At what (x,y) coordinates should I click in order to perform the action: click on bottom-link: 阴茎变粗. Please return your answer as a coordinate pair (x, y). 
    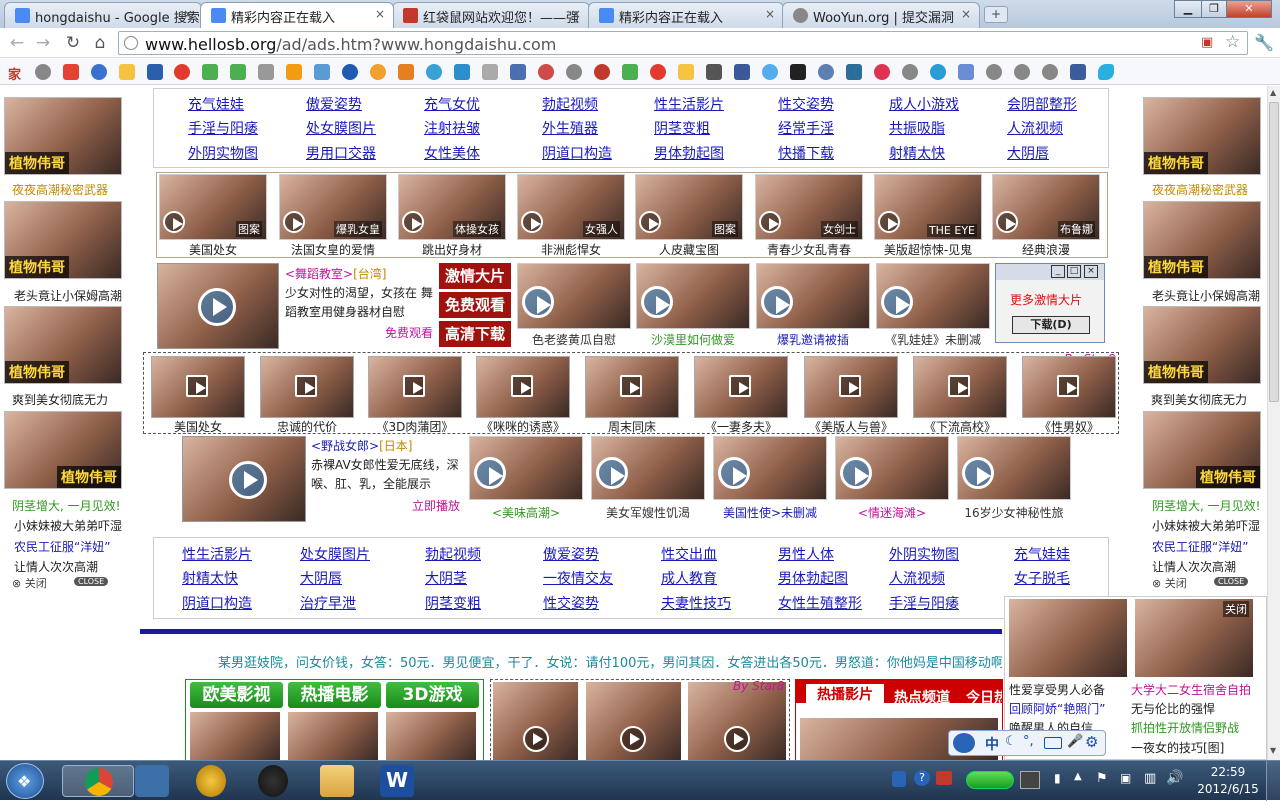
    Looking at the image, I should click on (453, 603).